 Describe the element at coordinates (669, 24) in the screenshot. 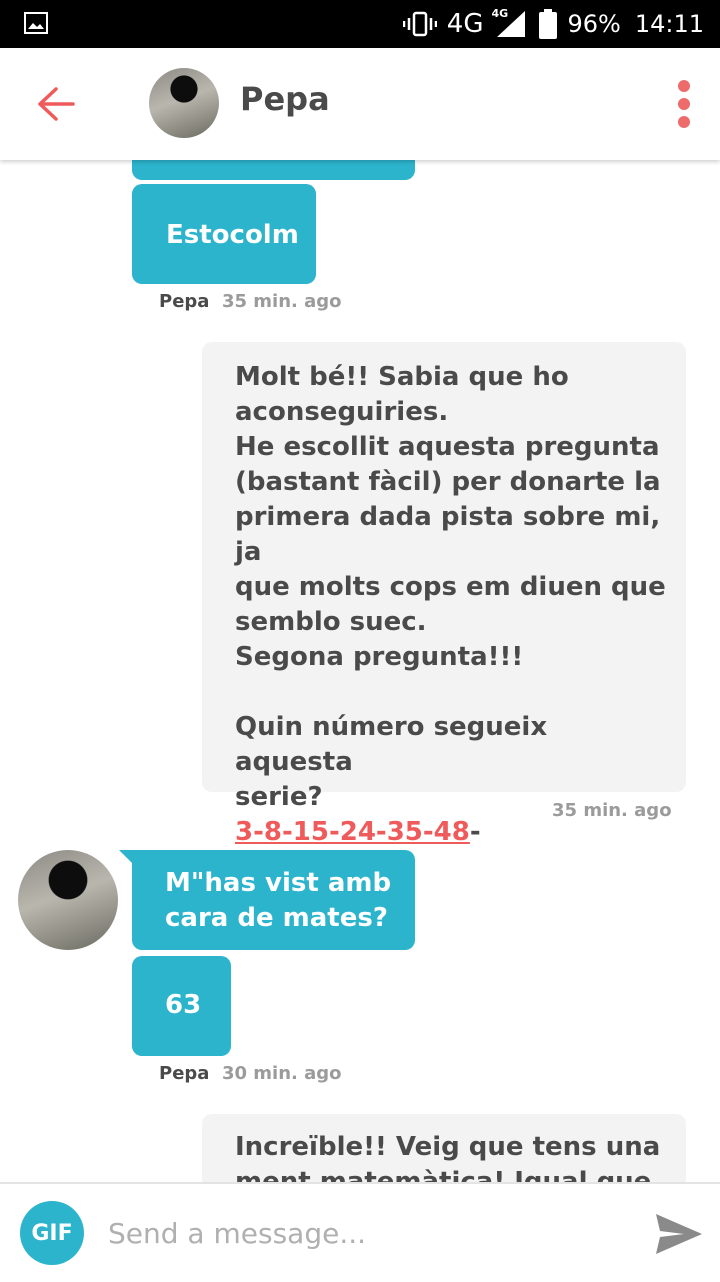

I see `clock: 14:11` at that location.